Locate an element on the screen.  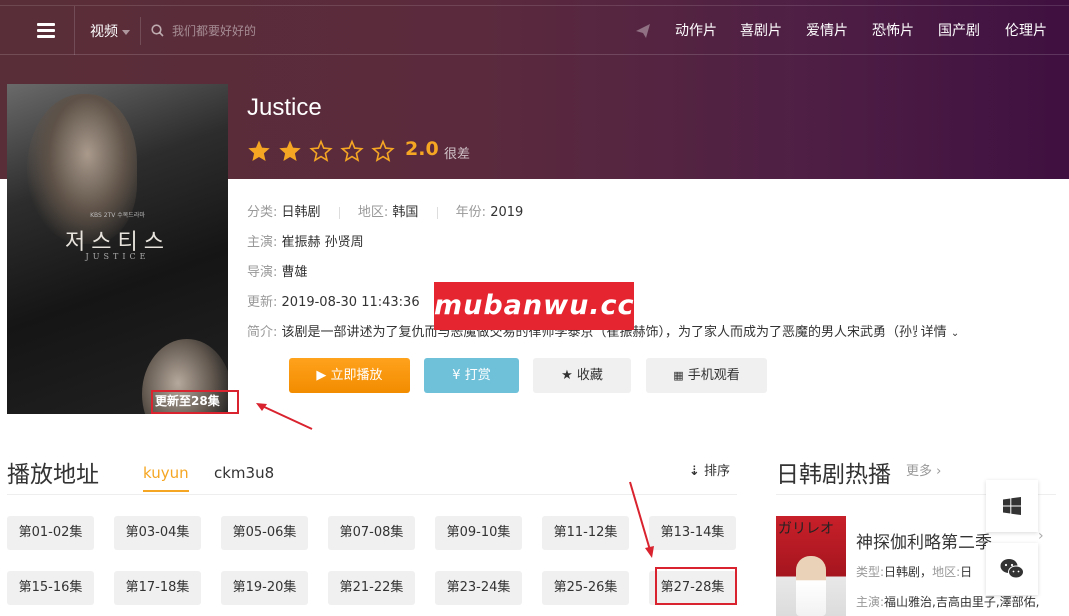
play-now-button: ▶ 立即播放 is located at coordinates (349, 375).